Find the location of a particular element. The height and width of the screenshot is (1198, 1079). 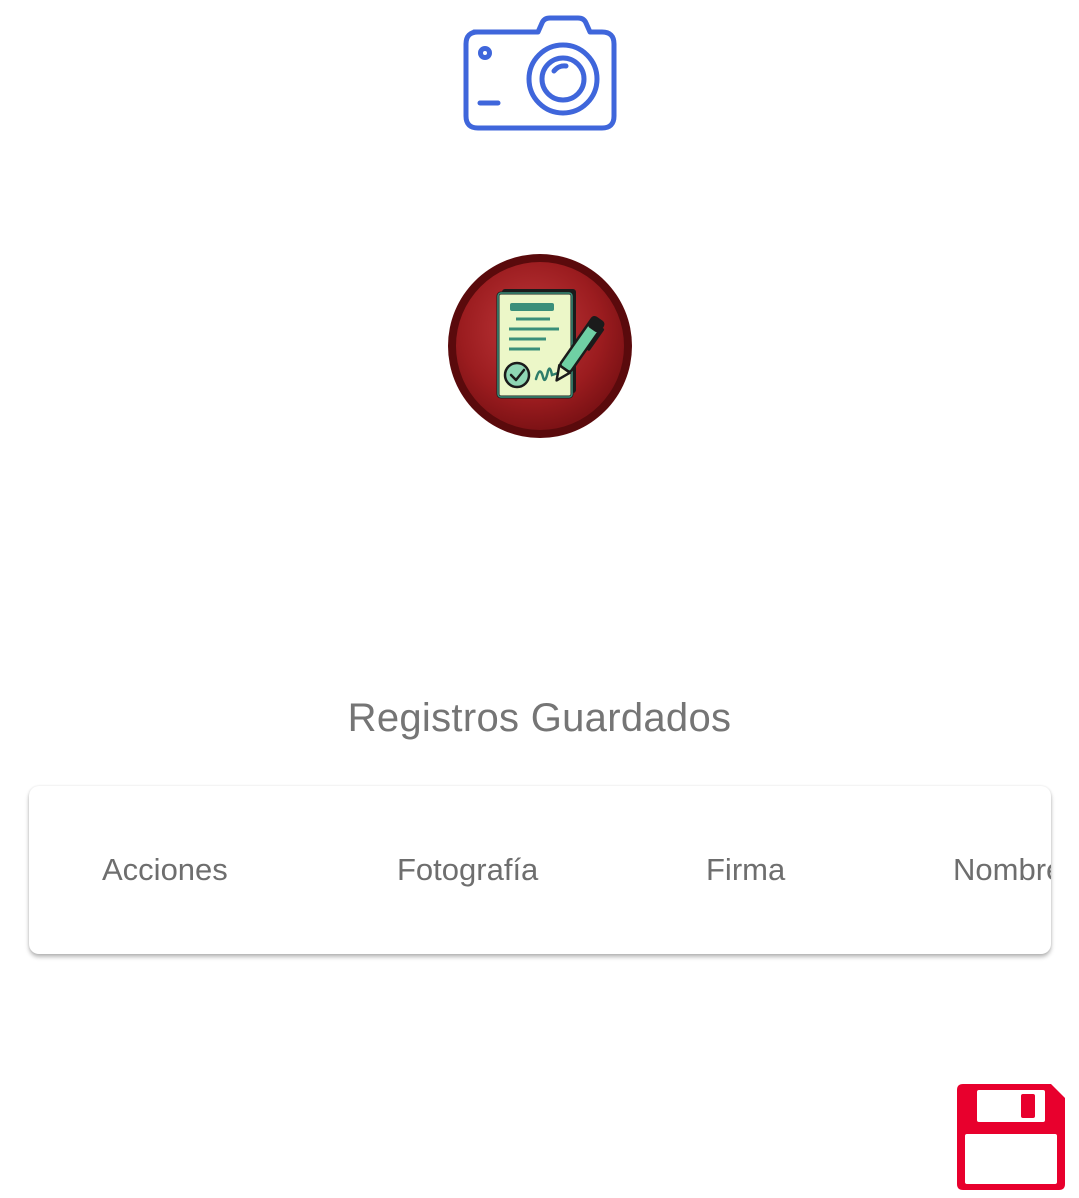

floppy-disk-icon is located at coordinates (1011, 1137).